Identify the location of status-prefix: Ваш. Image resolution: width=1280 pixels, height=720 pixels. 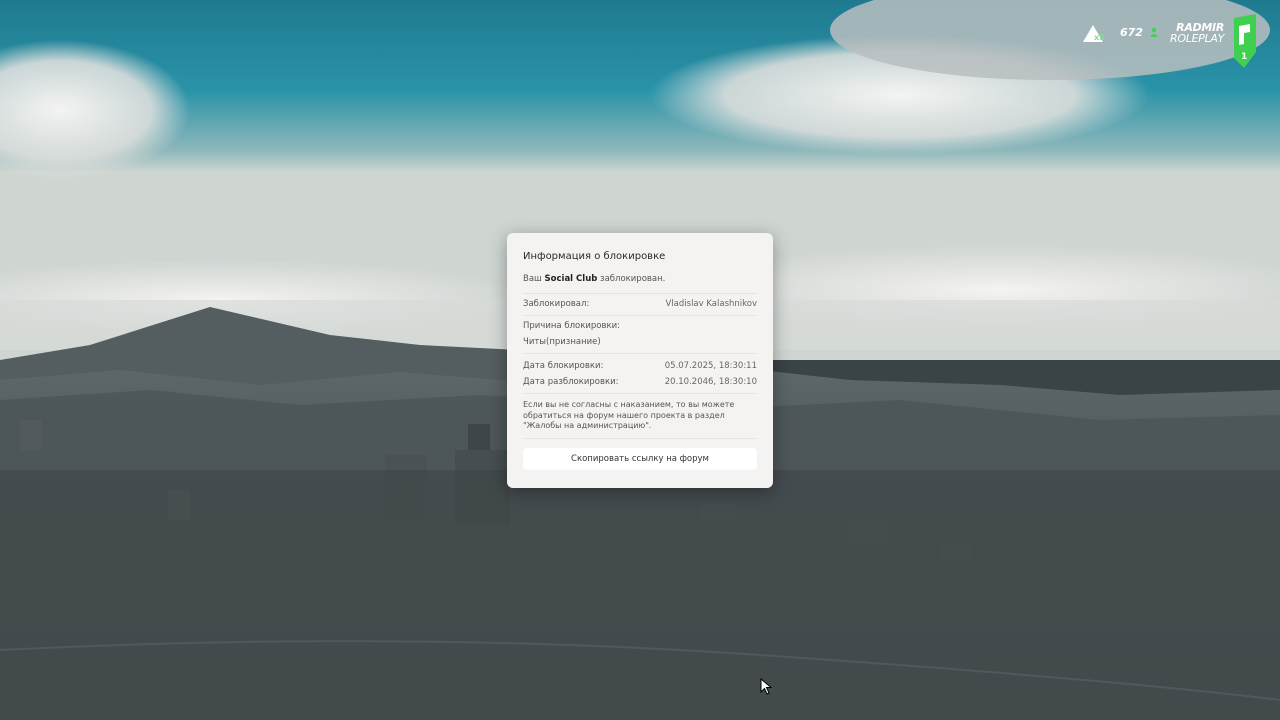
(532, 279).